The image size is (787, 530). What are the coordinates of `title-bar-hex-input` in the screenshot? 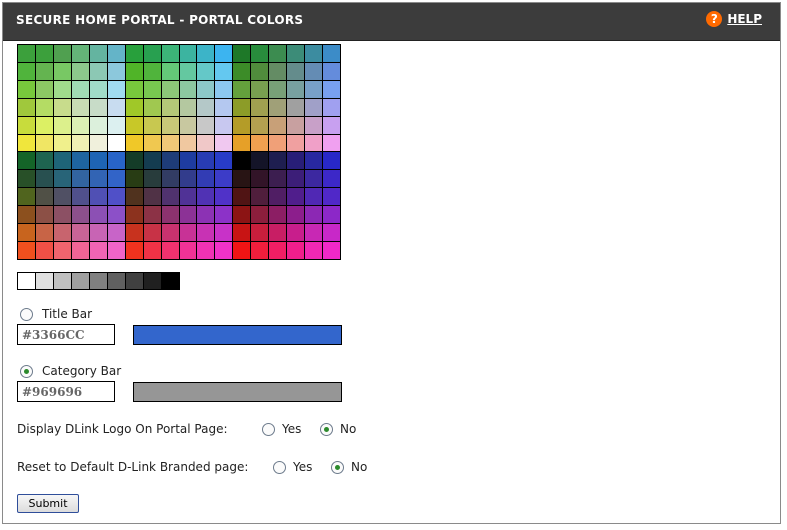 It's located at (66, 334).